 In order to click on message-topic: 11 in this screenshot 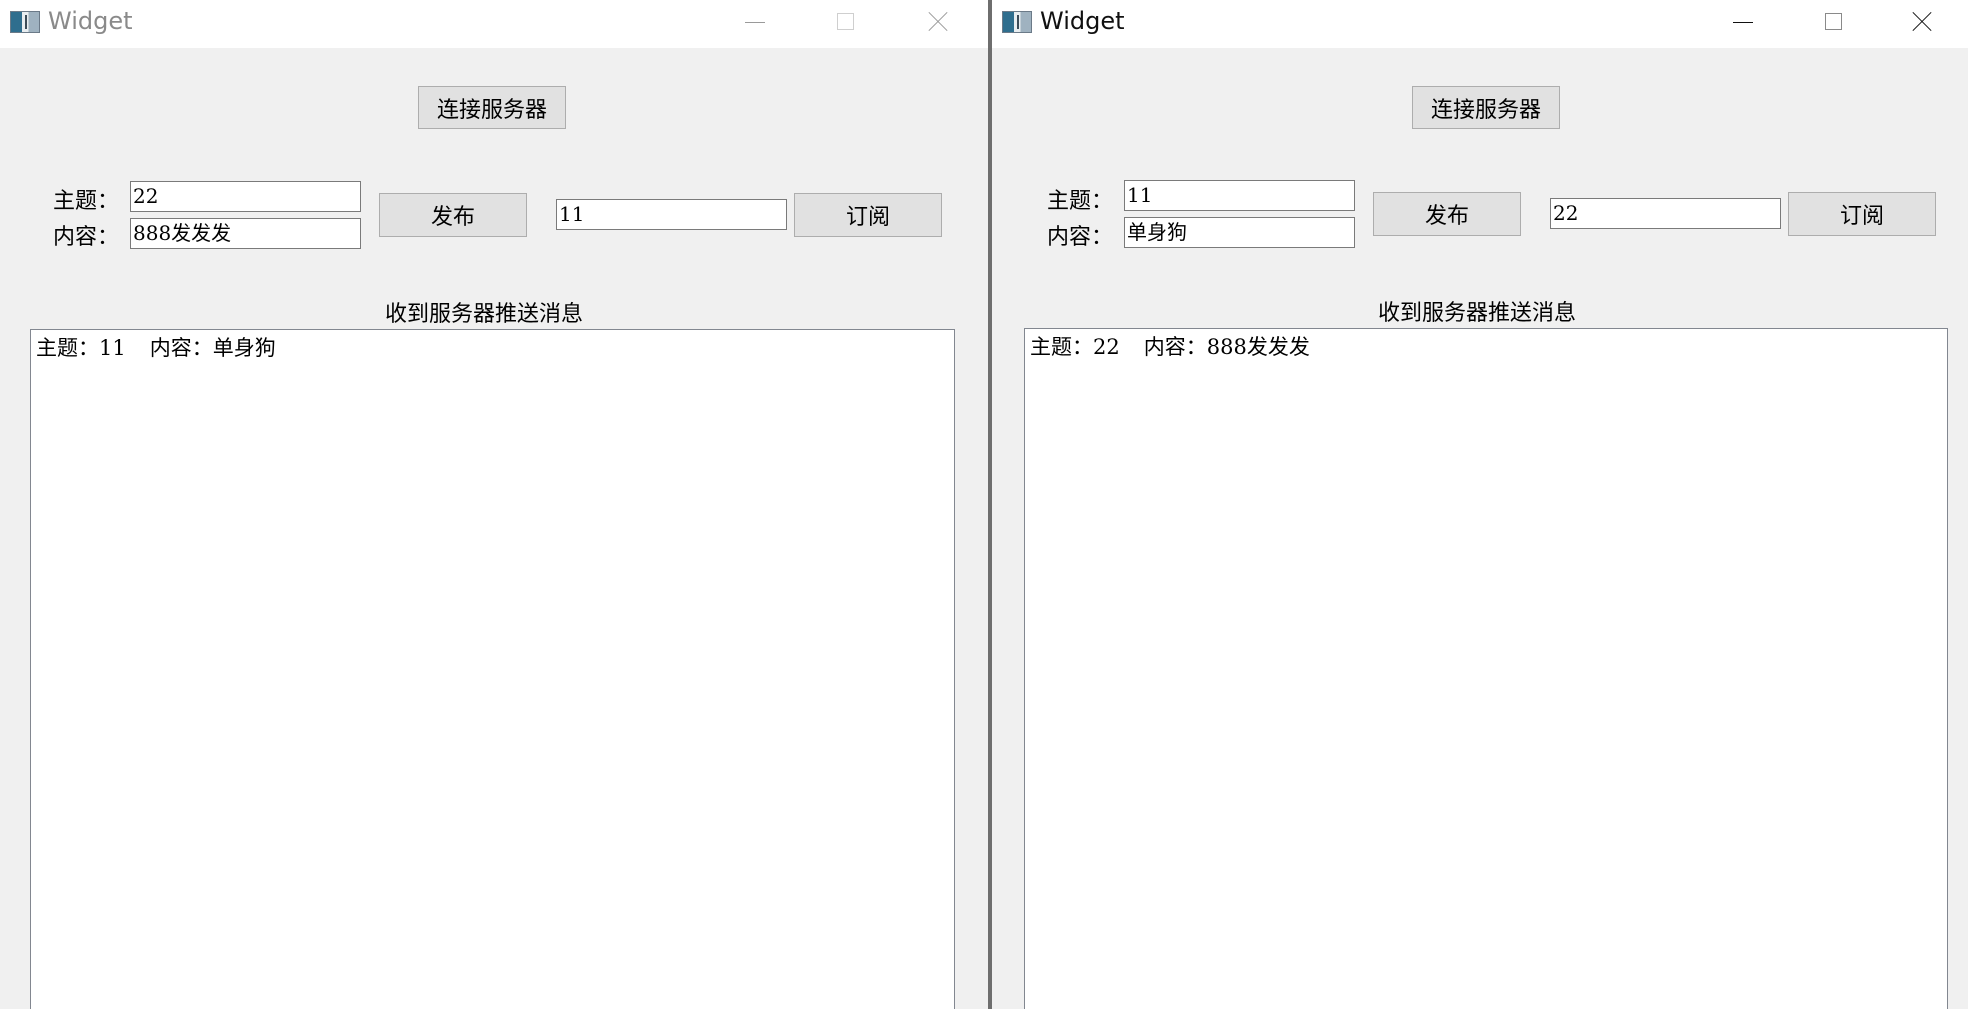, I will do `click(112, 348)`.